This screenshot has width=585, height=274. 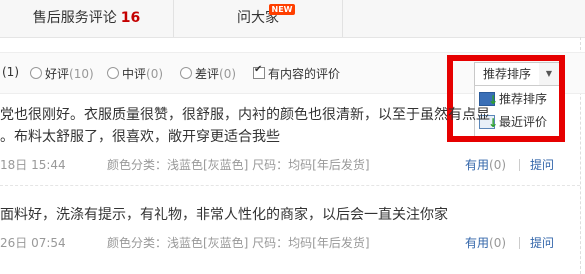 I want to click on new-badge: NEW, so click(x=282, y=9).